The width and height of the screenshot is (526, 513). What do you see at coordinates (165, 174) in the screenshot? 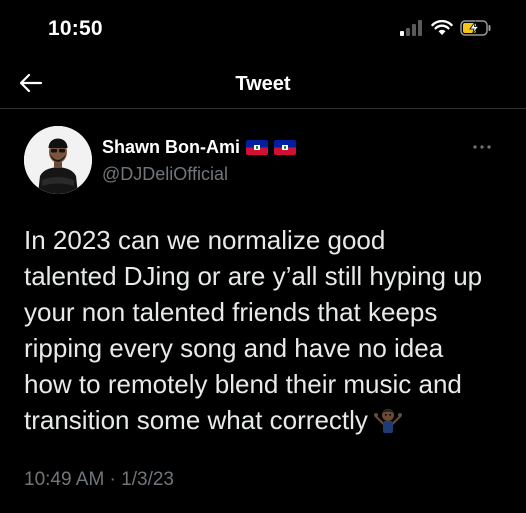
I see `author-handle: @DJDeliOfficial` at bounding box center [165, 174].